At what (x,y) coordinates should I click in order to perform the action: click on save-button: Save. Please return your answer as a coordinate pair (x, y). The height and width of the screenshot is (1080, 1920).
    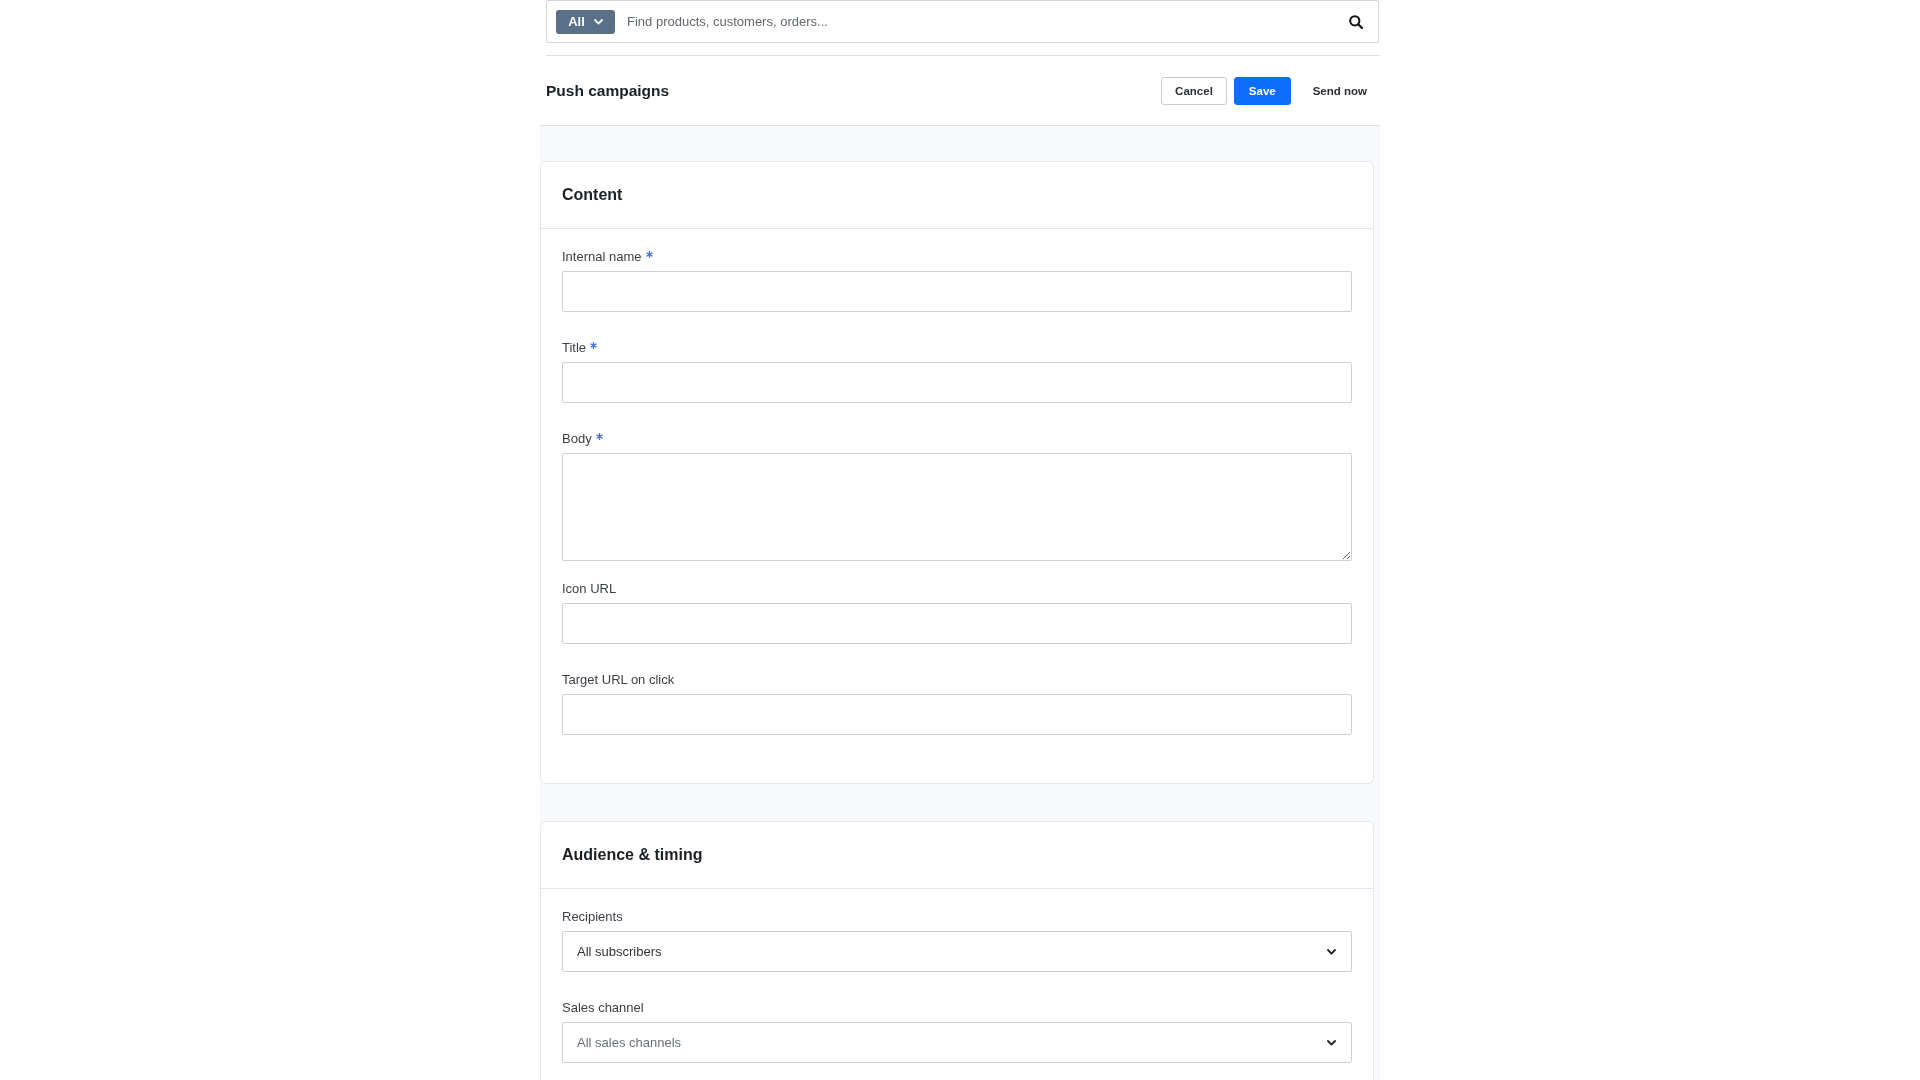
    Looking at the image, I should click on (1262, 90).